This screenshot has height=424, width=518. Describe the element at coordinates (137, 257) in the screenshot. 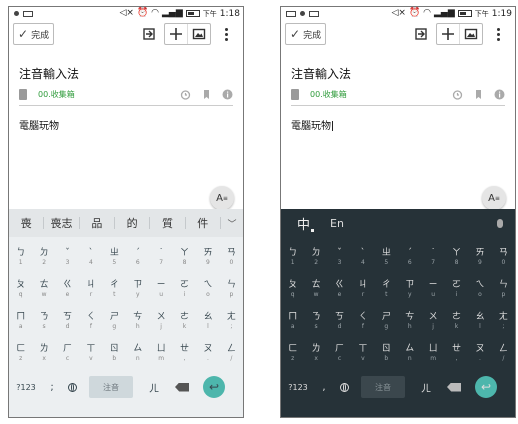

I see `keyboard-key: ˊ6` at that location.